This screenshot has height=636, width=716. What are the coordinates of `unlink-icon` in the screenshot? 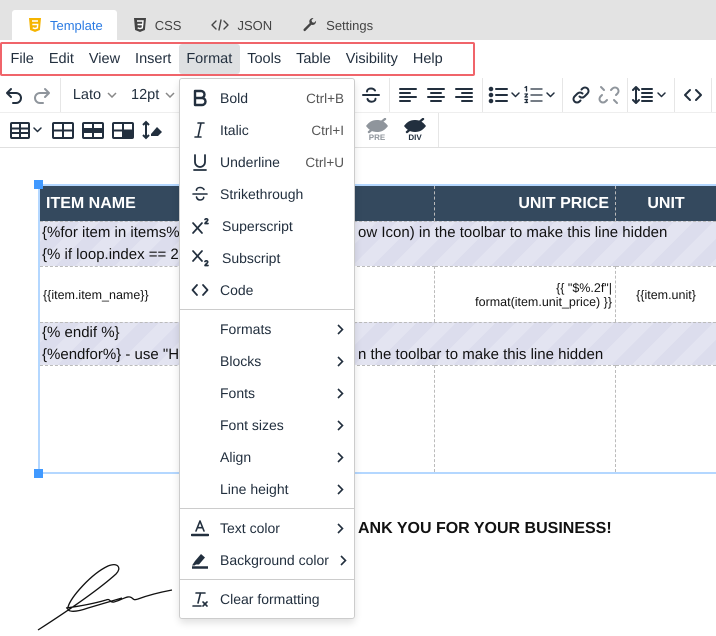 It's located at (609, 95).